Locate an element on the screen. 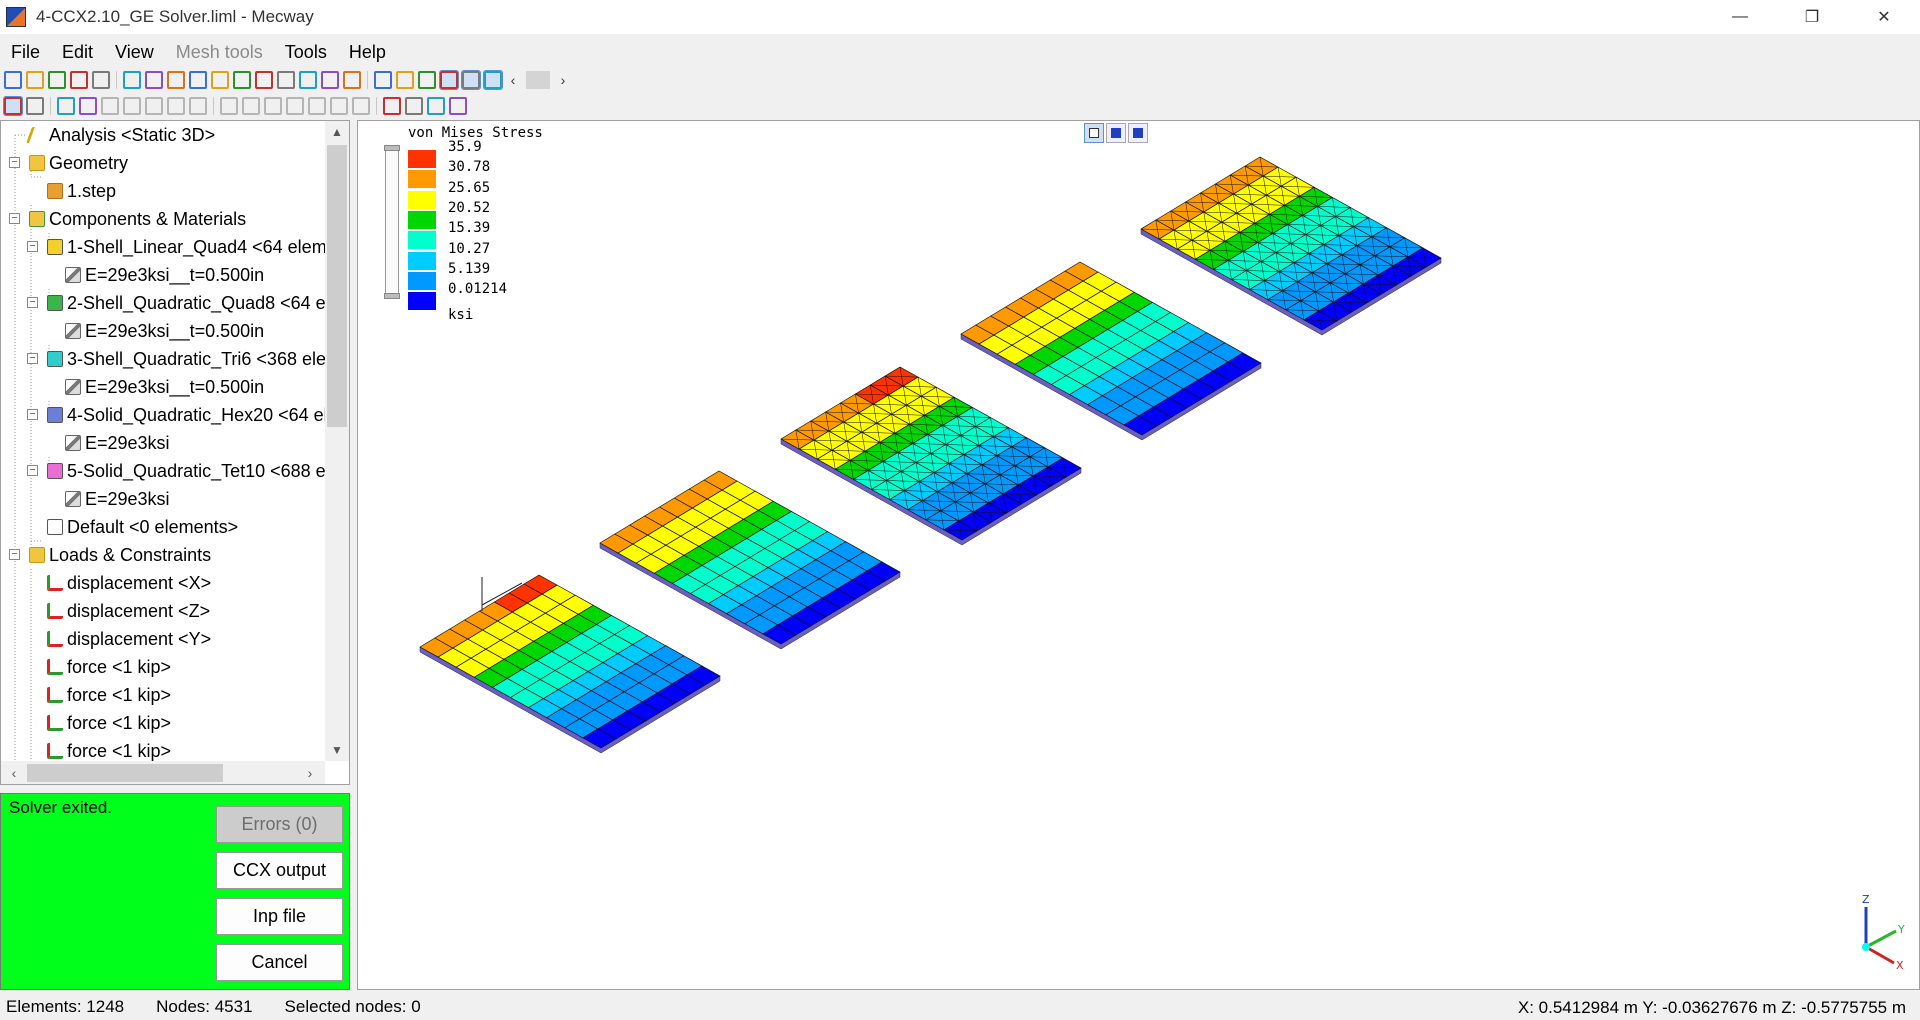 The width and height of the screenshot is (1920, 1020). redo-icon is located at coordinates (101, 80).